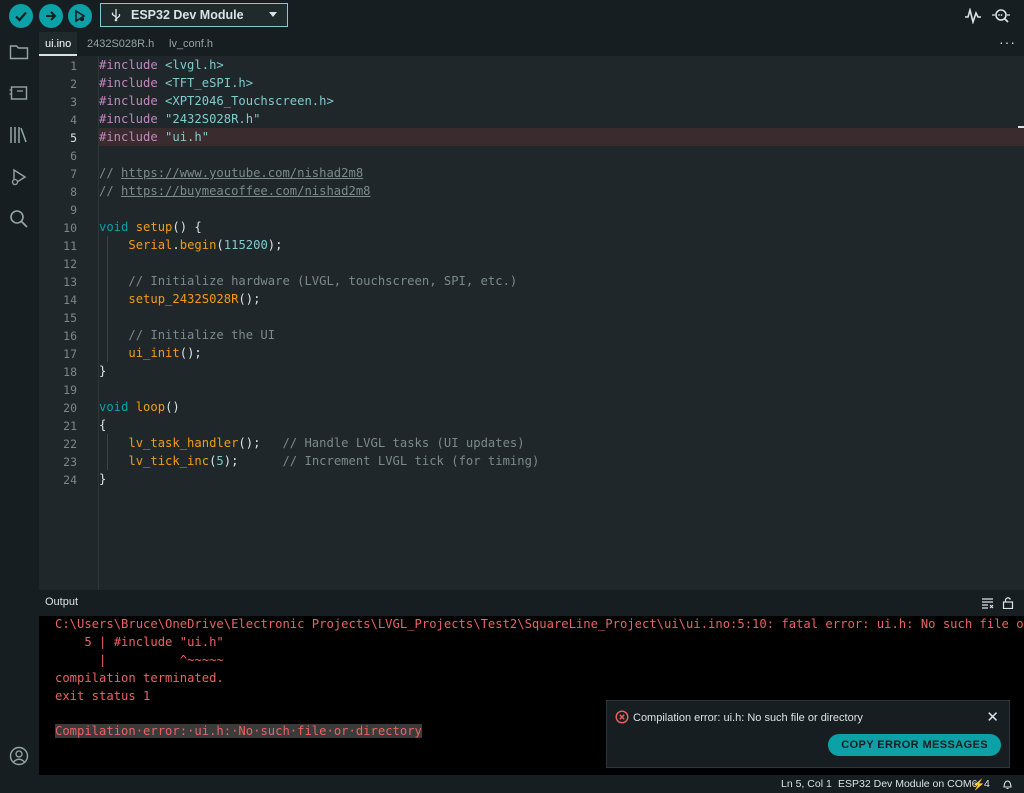  I want to click on line-number: 22, so click(70, 444).